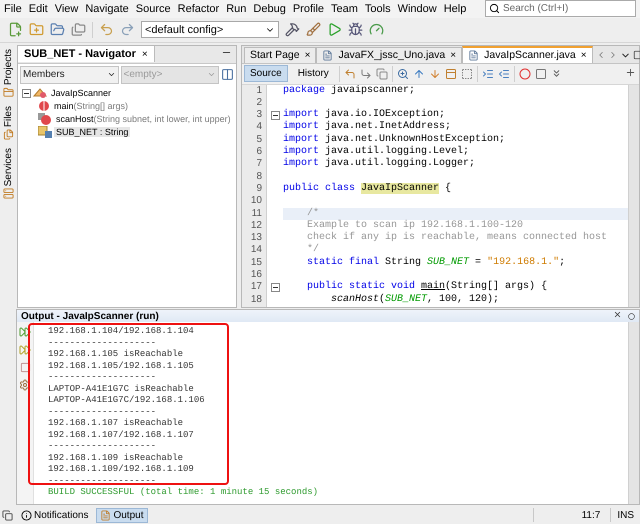  What do you see at coordinates (135, 119) in the screenshot?
I see `tree-item: scanHost(String subnet, int lower, int upper)` at bounding box center [135, 119].